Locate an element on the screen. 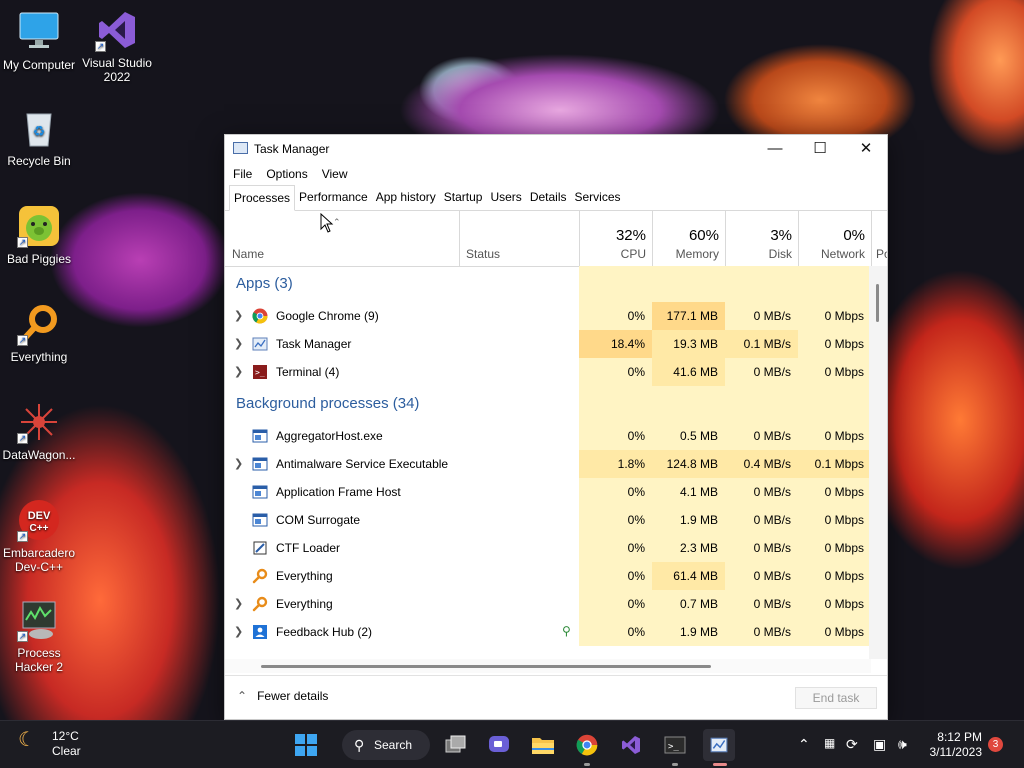 The image size is (1024, 768). tab-startup: Startup is located at coordinates (463, 198).